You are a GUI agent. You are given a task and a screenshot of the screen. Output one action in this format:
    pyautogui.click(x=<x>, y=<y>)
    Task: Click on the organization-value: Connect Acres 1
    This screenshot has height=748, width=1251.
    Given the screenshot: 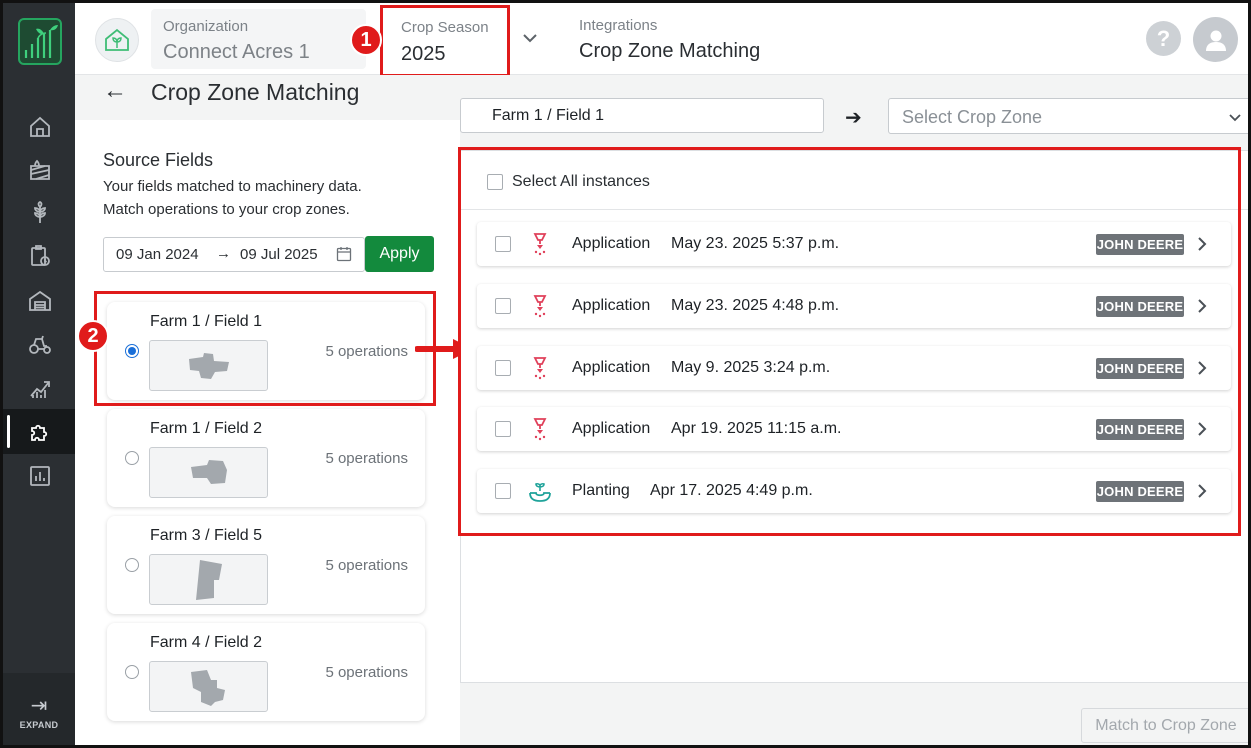 What is the action you would take?
    pyautogui.click(x=236, y=52)
    